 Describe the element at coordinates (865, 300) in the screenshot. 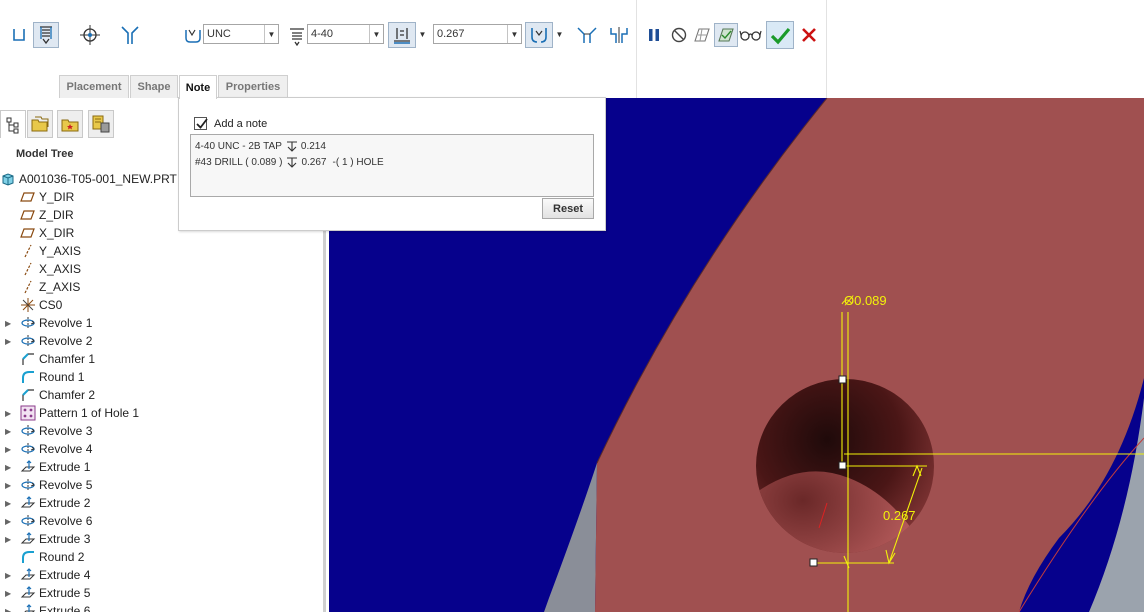

I see `diameter-dimension: Ø0.089` at that location.